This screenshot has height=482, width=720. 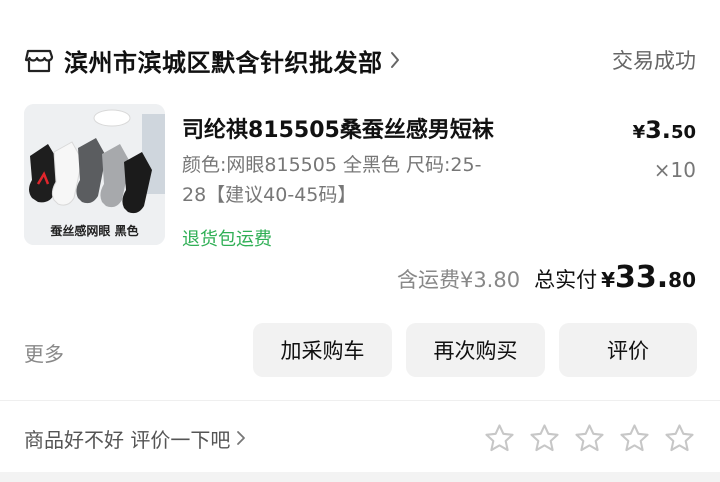 I want to click on shop-header: 滨州市滨城区默含针织批发部 交易成功, so click(x=360, y=60).